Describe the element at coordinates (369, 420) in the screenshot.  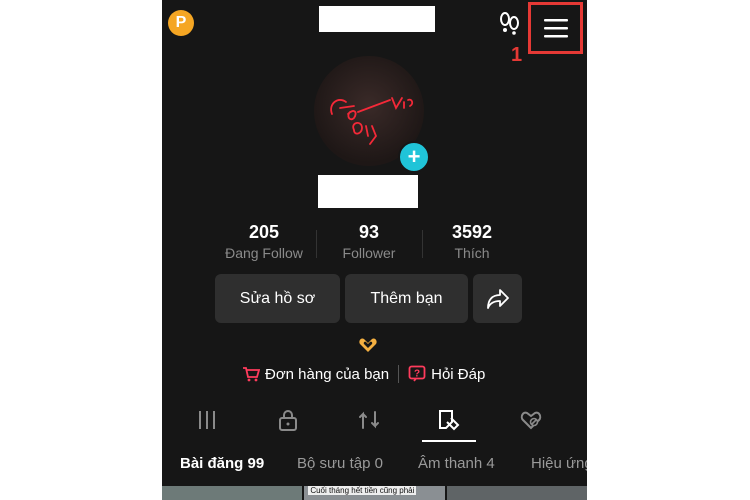
I see `repost-icon` at that location.